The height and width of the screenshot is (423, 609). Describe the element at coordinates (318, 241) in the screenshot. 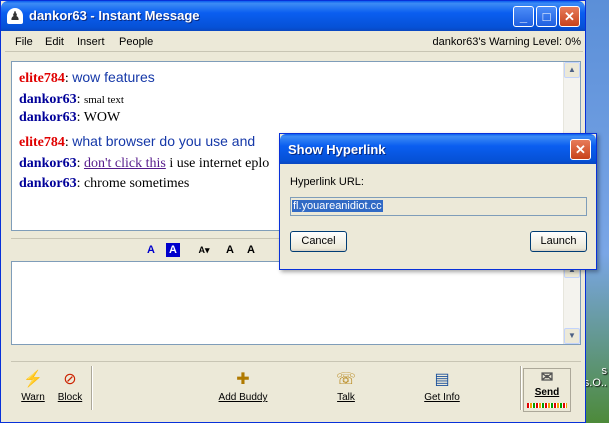

I see `cancel-button: Cancel` at that location.